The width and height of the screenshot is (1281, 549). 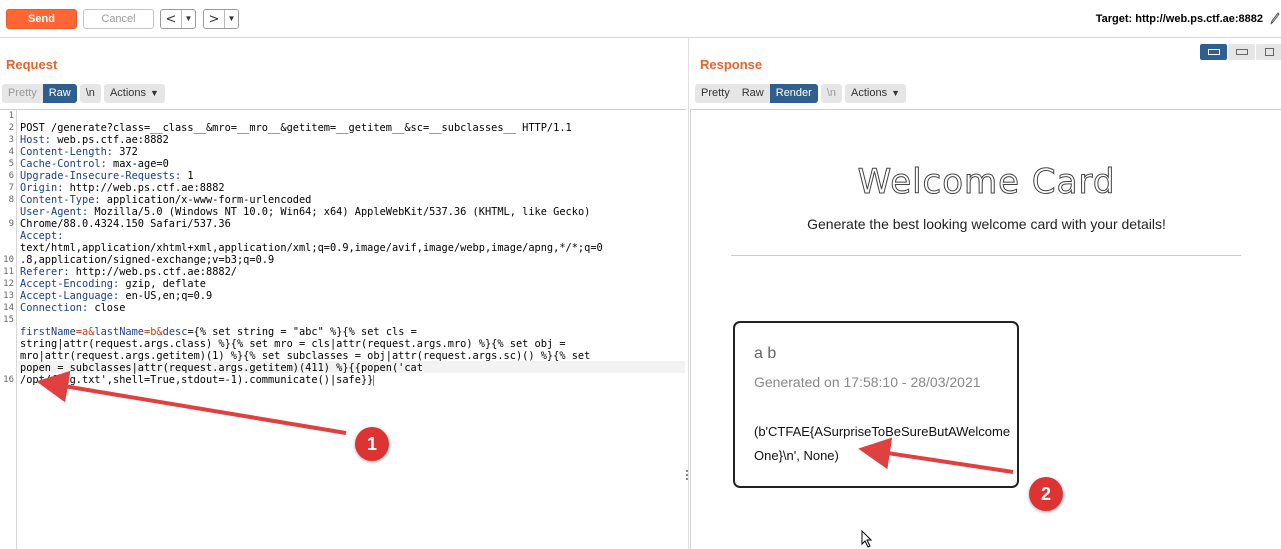 I want to click on request-tab-raw: Raw, so click(x=59, y=93).